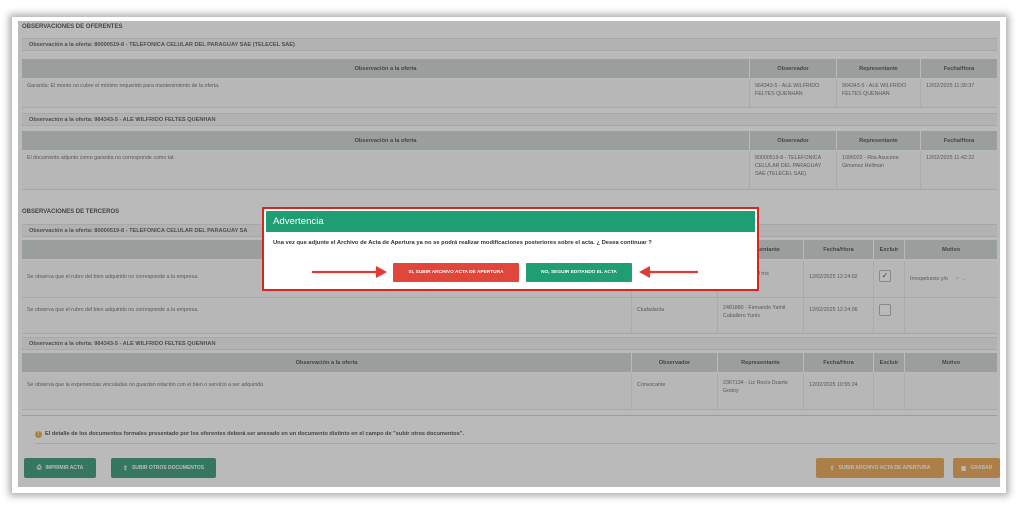 This screenshot has height=508, width=1024. I want to click on arrow-left-icon, so click(668, 272).